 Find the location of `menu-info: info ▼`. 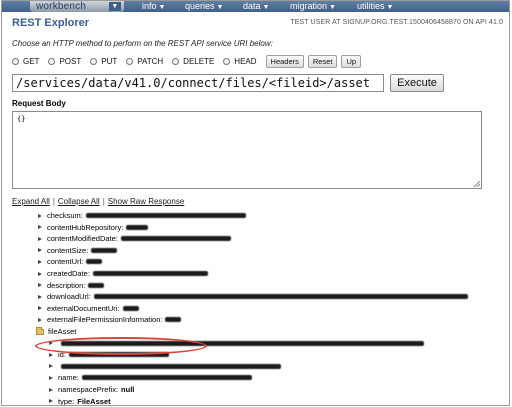

menu-info: info ▼ is located at coordinates (153, 6).